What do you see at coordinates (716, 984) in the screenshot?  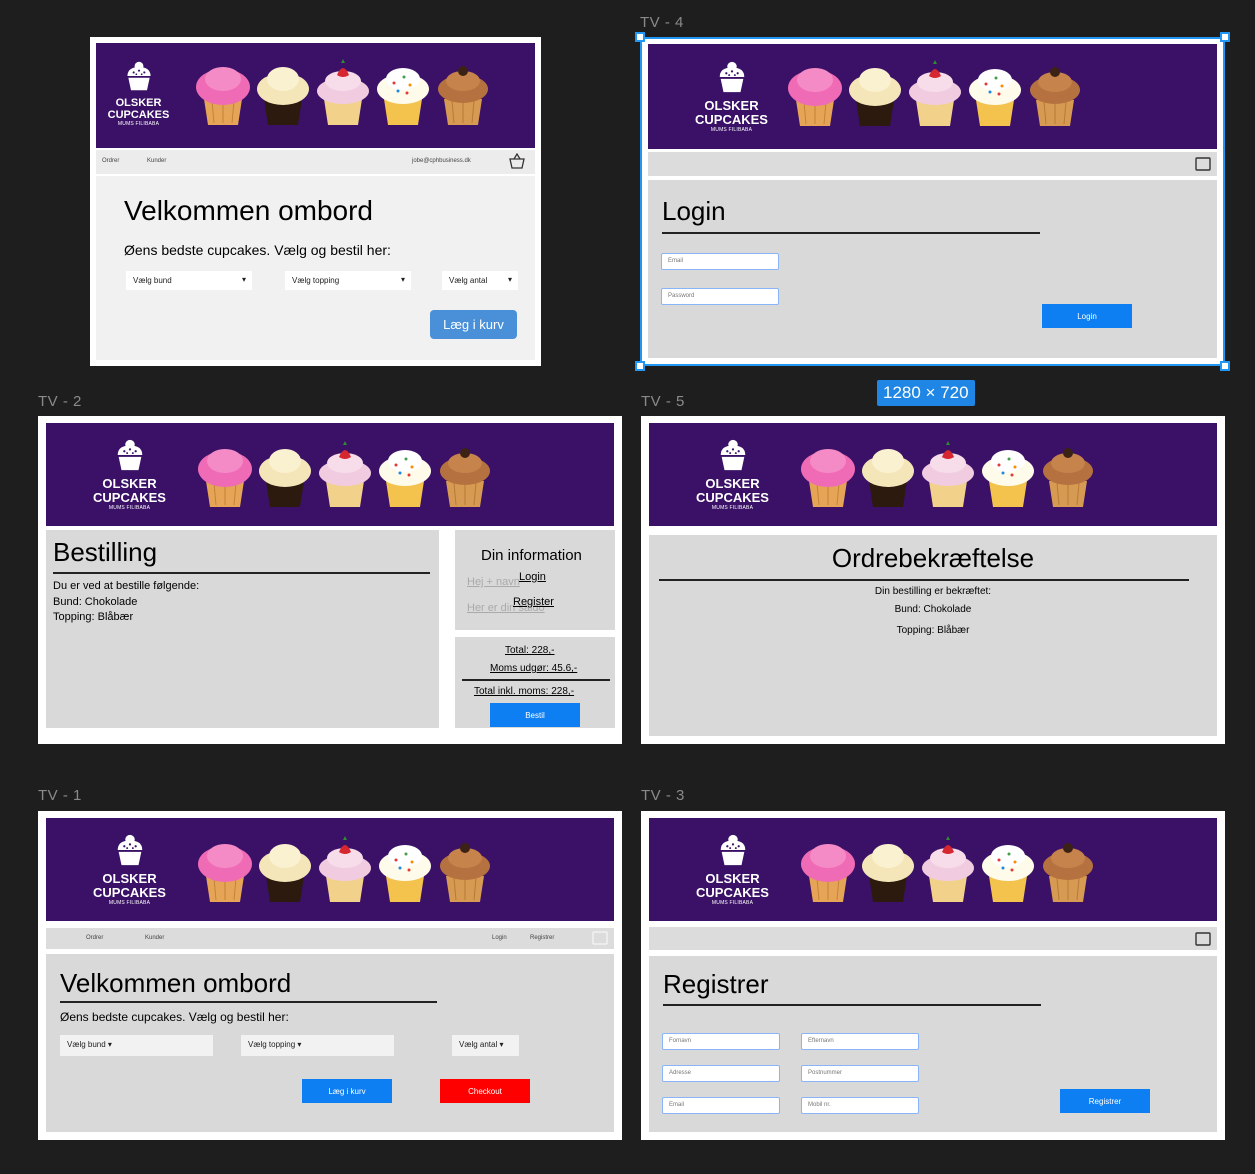 I see `page-title: Registrer` at bounding box center [716, 984].